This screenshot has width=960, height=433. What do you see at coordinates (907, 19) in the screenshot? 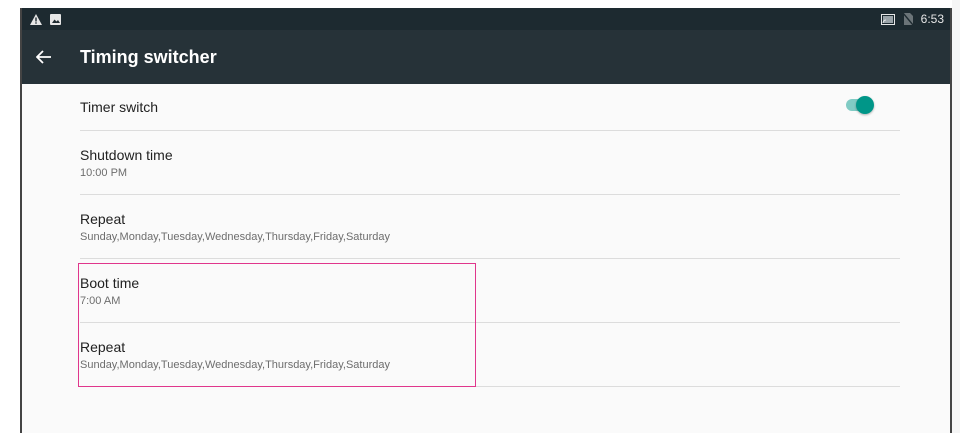
I see `no-sim-icon` at bounding box center [907, 19].